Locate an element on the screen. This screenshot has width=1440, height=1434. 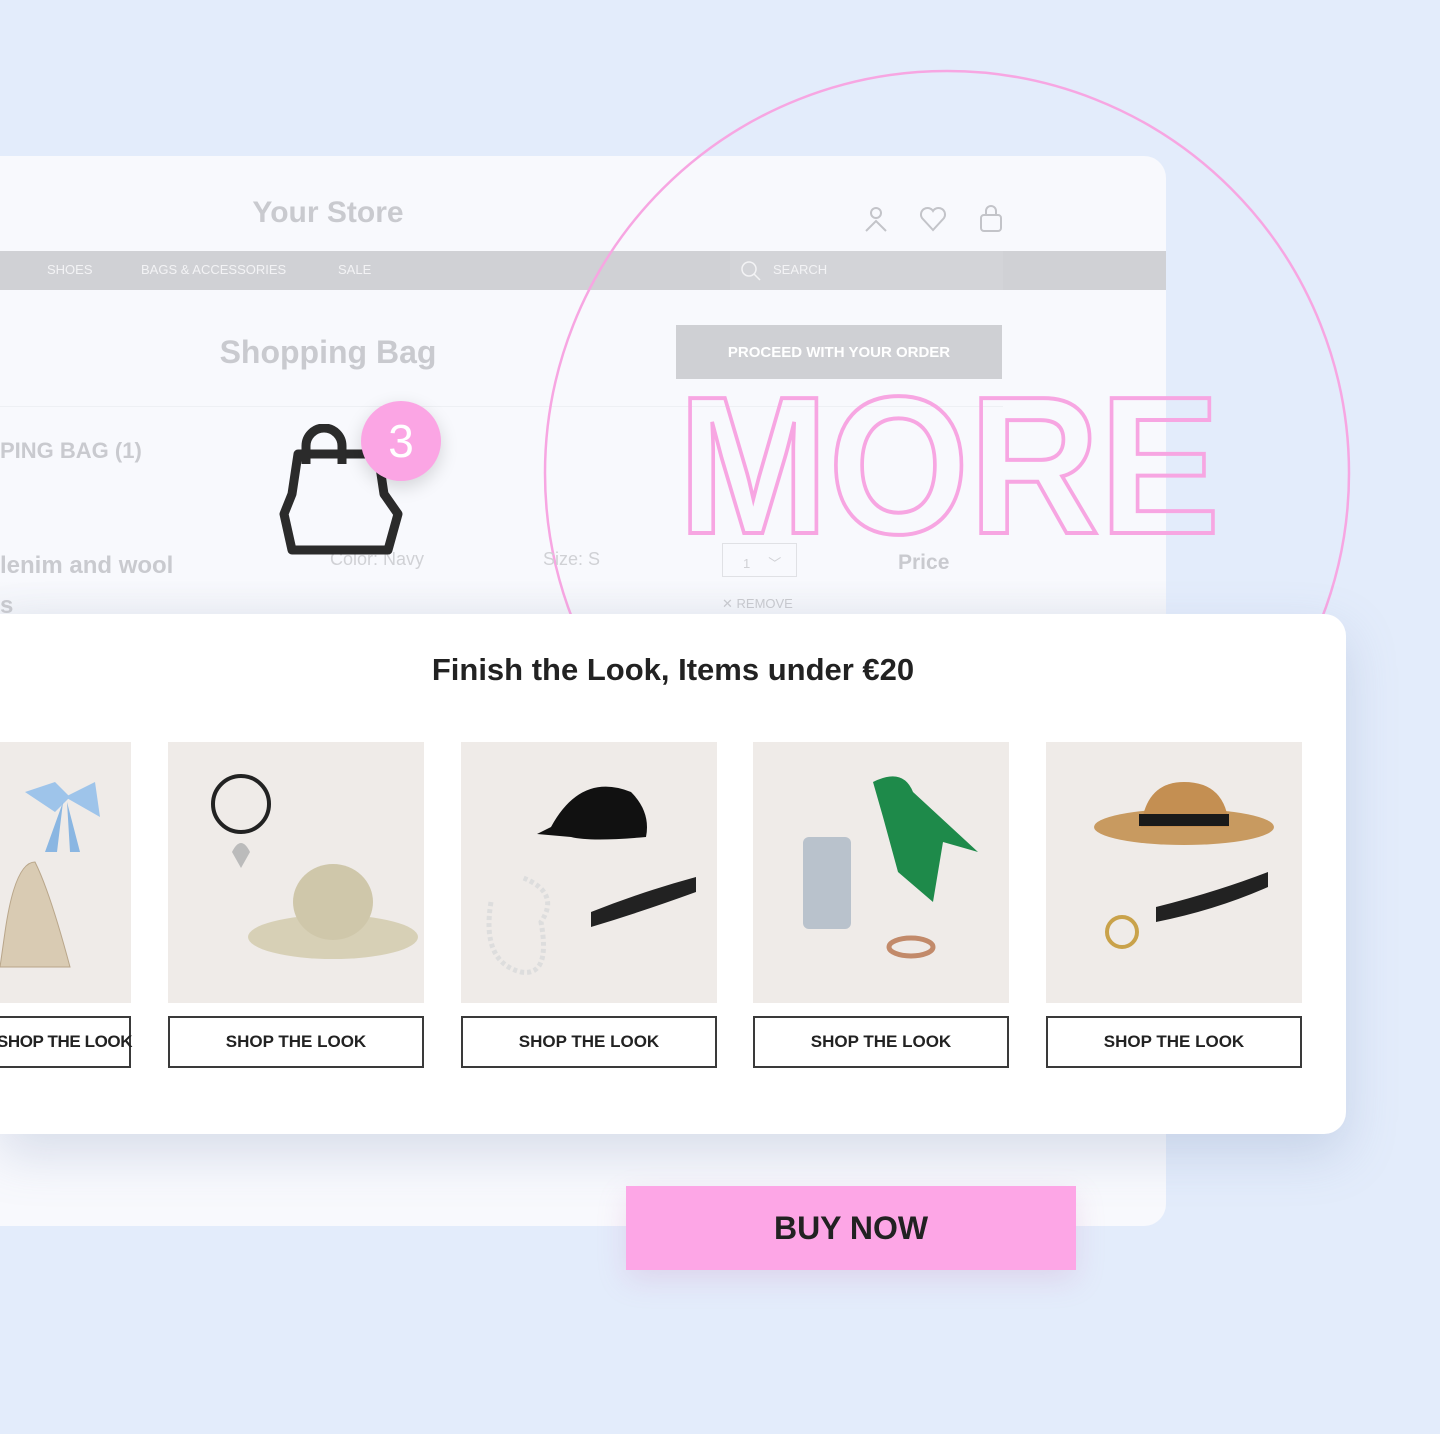
chevron-down-icon: ﹀ is located at coordinates (775, 563).